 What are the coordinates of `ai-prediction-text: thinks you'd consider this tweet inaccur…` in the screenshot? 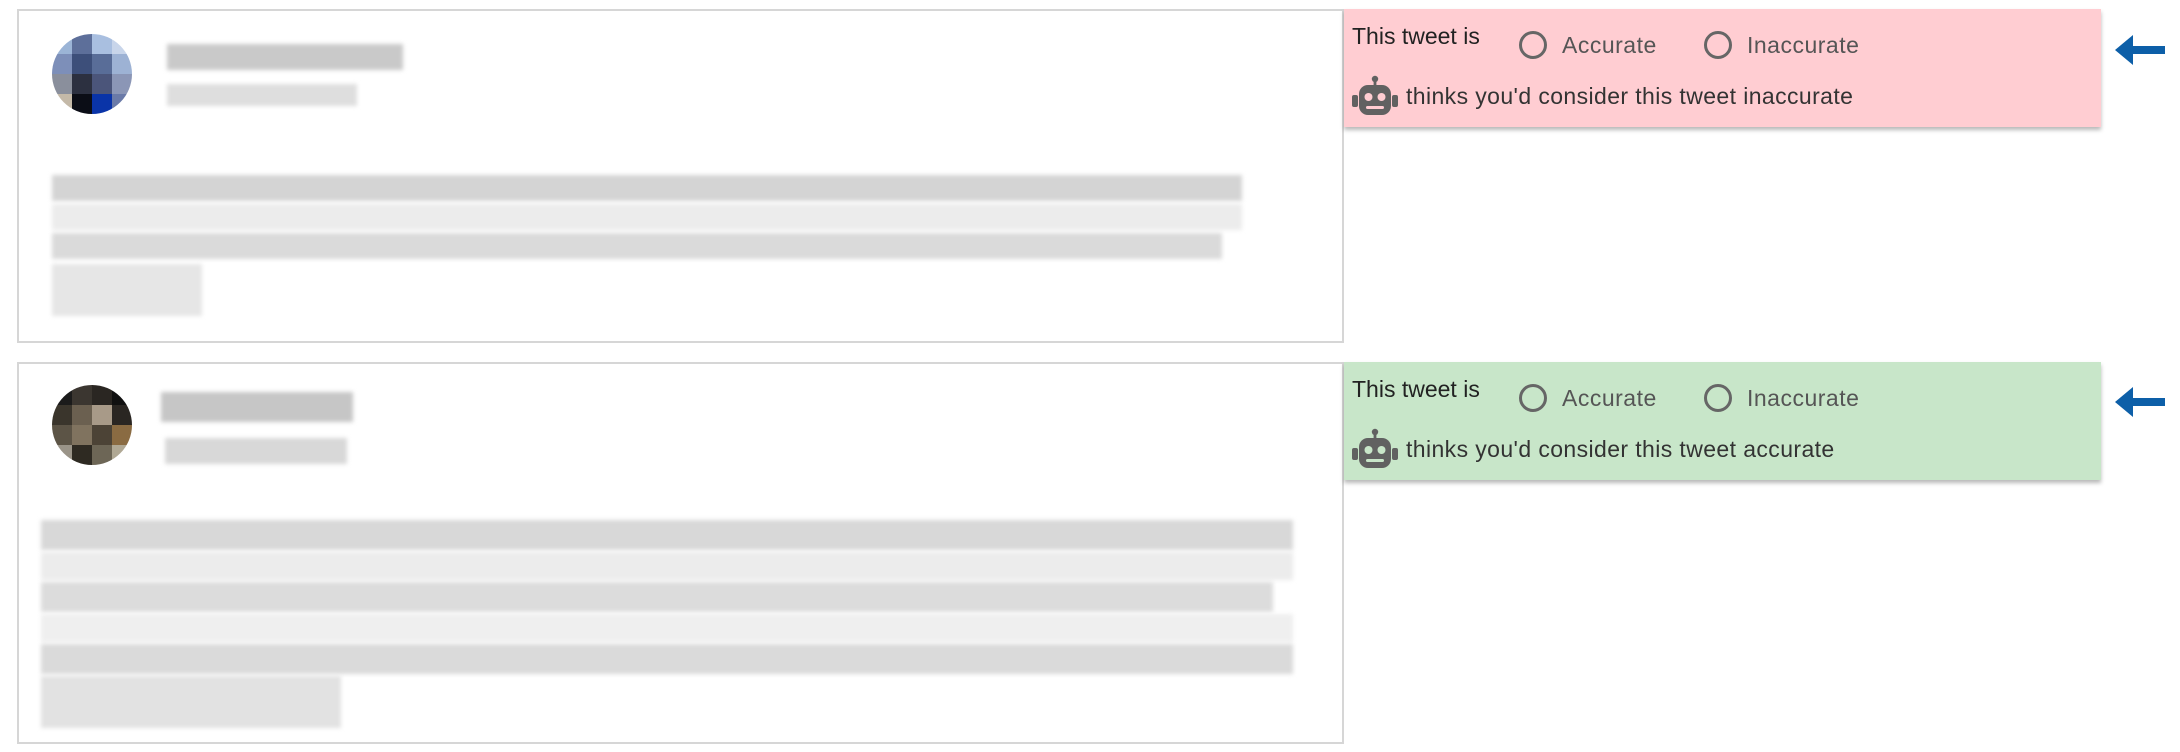 It's located at (1630, 95).